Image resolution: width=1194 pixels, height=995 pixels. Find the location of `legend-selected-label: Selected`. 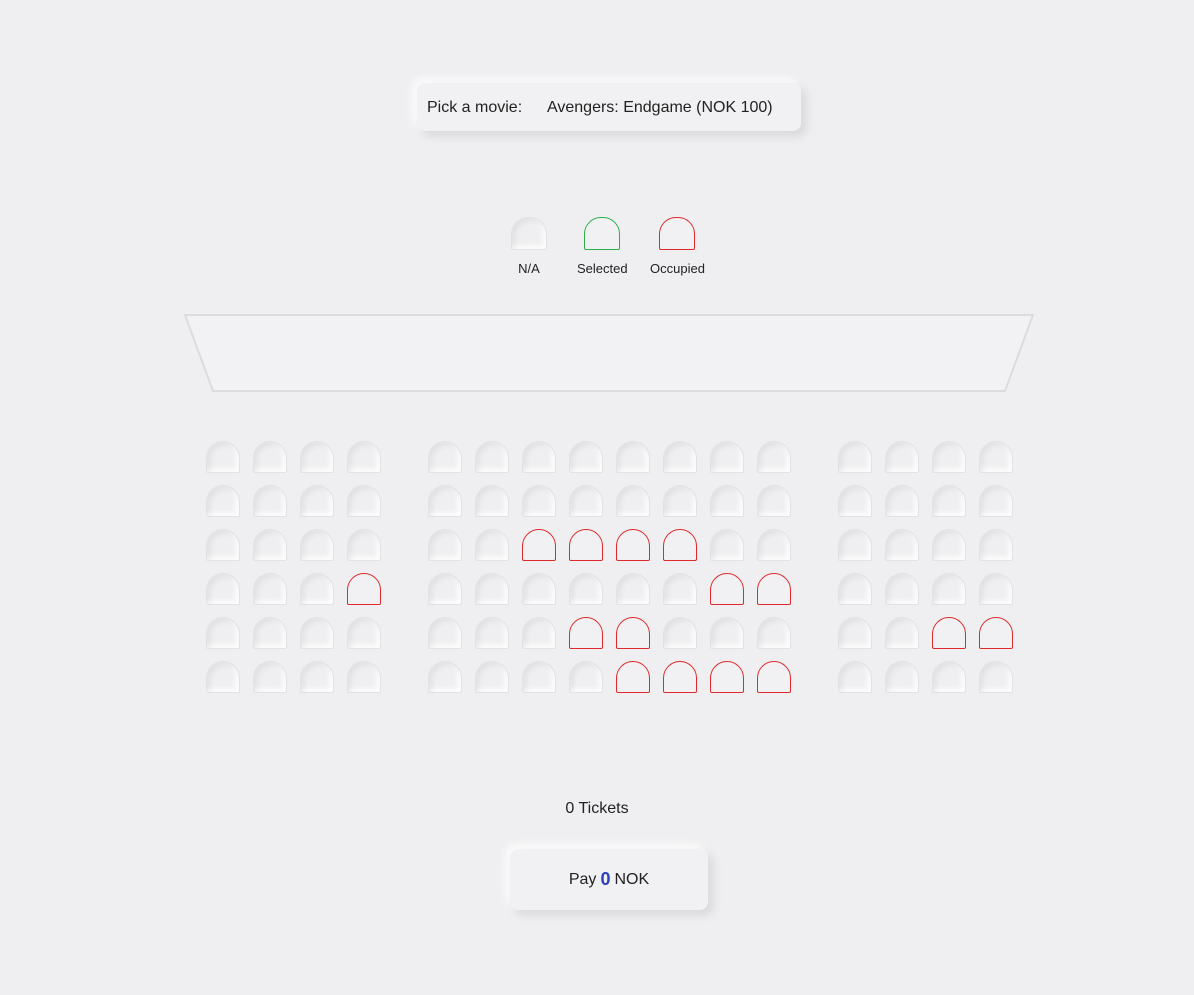

legend-selected-label: Selected is located at coordinates (602, 268).